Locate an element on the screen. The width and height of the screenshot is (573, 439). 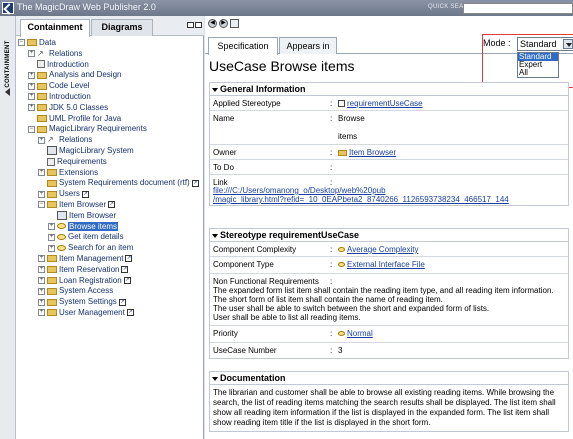
tree-node: − MagicLibrary Requirements is located at coordinates (87, 128).